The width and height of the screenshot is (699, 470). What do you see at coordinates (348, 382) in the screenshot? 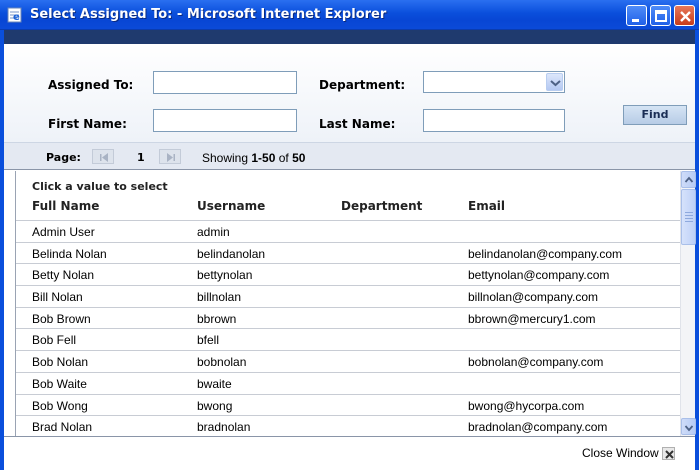
I see `table-row: Bob Waite bwaite` at bounding box center [348, 382].